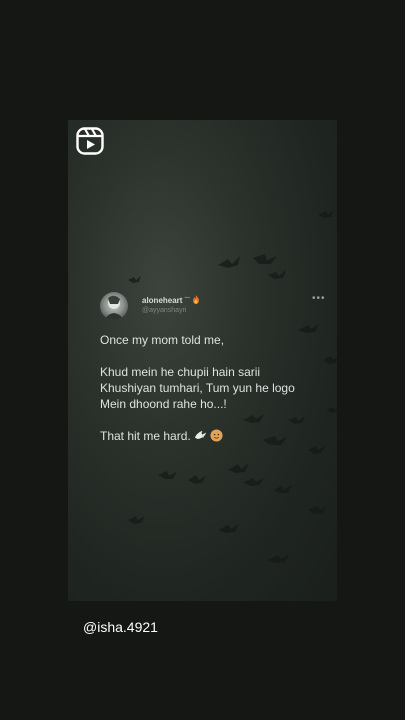  What do you see at coordinates (188, 300) in the screenshot?
I see `status-marks: ˘˘` at bounding box center [188, 300].